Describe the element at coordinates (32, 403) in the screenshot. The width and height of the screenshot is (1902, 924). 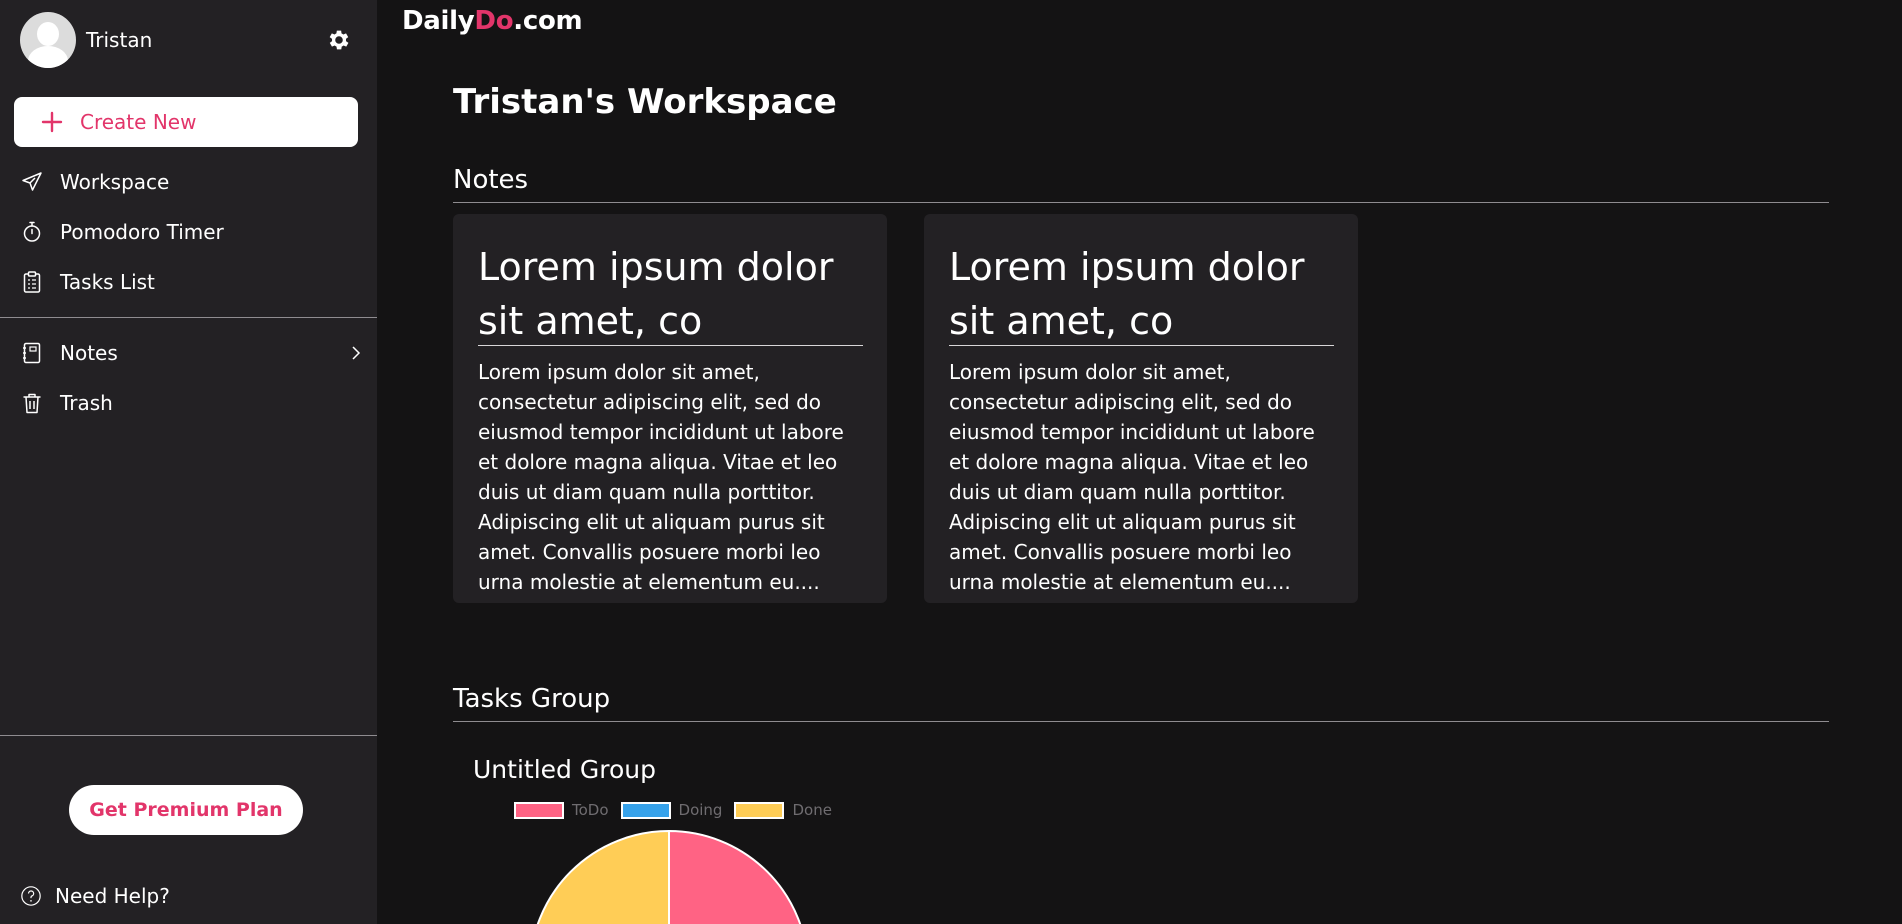
I see `trash-icon` at that location.